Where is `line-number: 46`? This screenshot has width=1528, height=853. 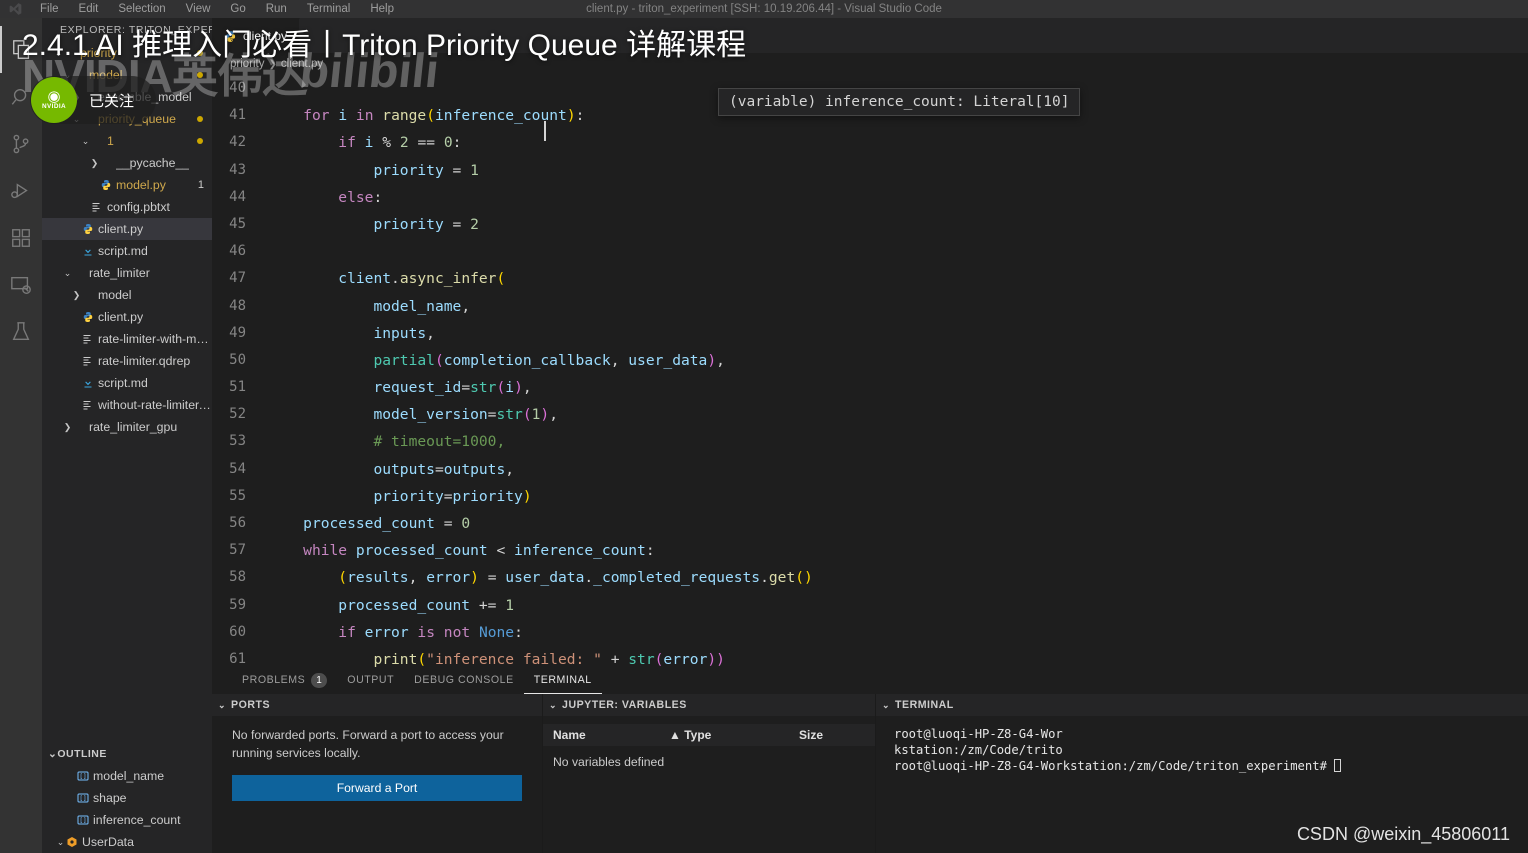 line-number: 46 is located at coordinates (237, 251).